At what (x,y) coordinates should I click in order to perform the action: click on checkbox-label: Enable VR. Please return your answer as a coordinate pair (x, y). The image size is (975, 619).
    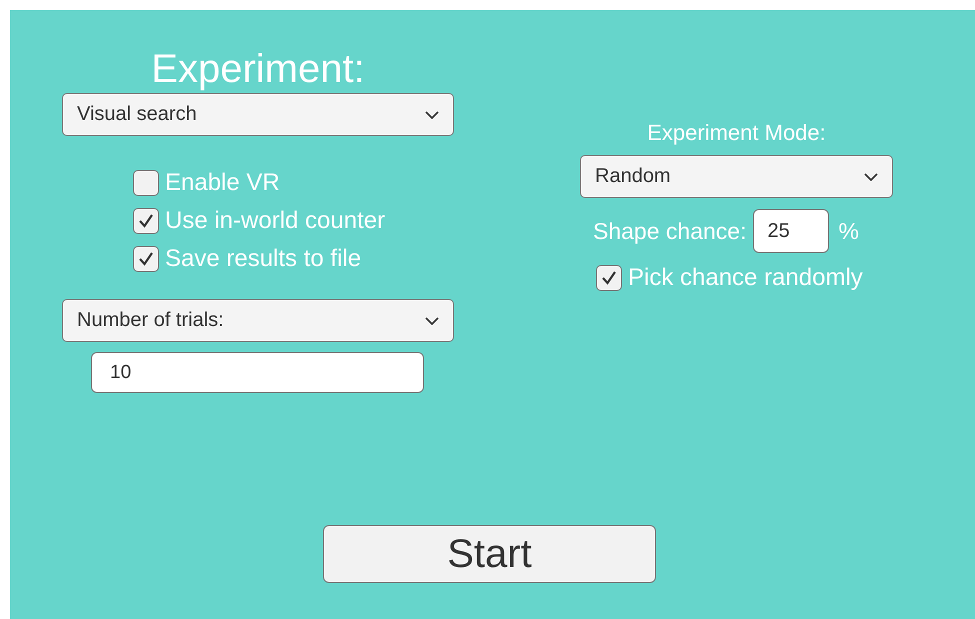
    Looking at the image, I should click on (222, 183).